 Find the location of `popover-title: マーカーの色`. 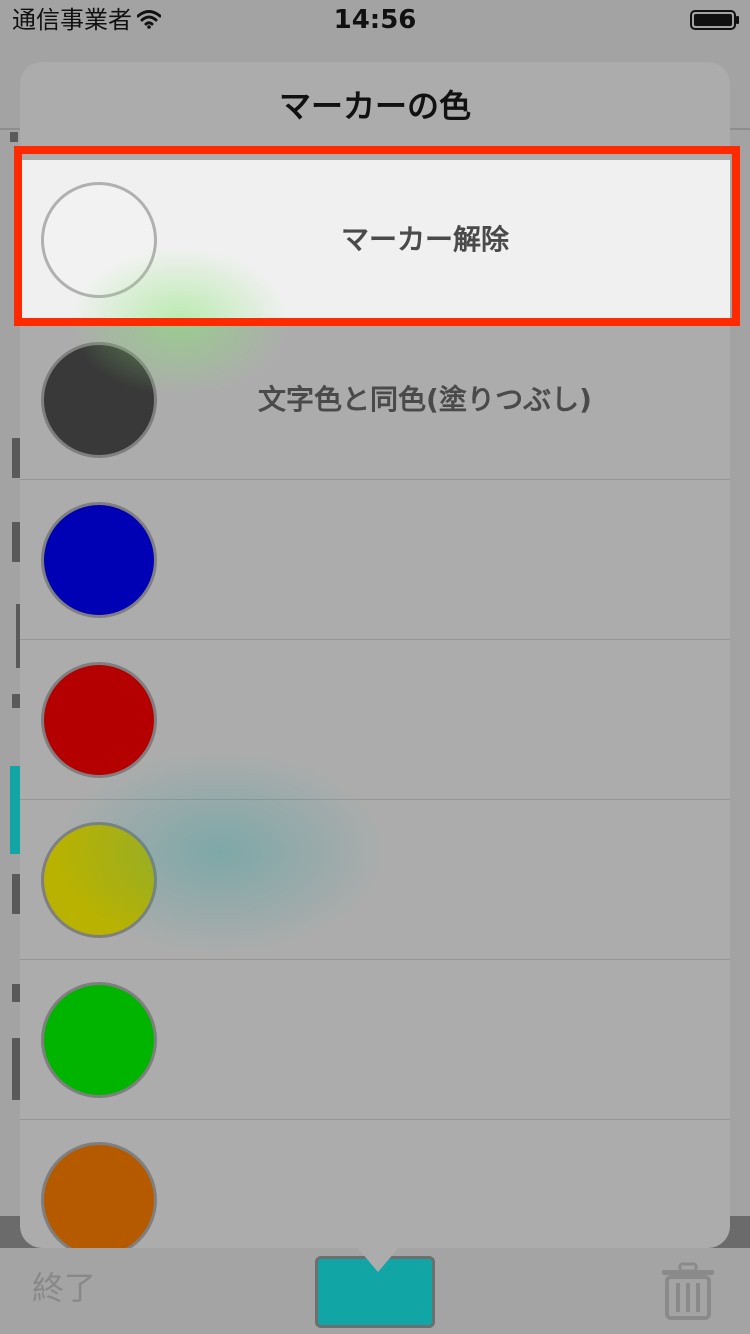

popover-title: マーカーの色 is located at coordinates (374, 106).